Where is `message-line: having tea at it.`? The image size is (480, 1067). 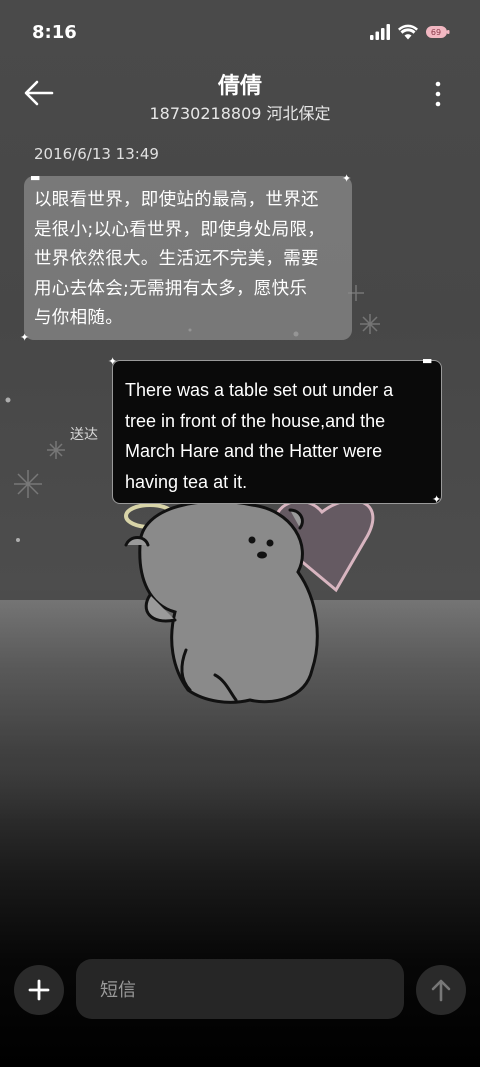 message-line: having tea at it. is located at coordinates (186, 481).